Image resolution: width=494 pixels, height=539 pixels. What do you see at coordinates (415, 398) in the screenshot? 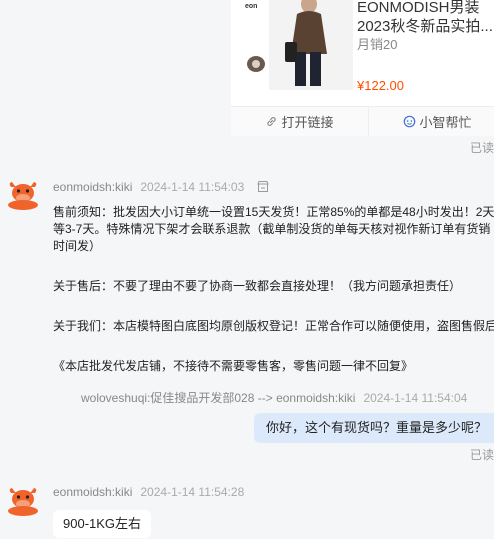
I see `message-time: 2024-1-14 11:54:04` at bounding box center [415, 398].